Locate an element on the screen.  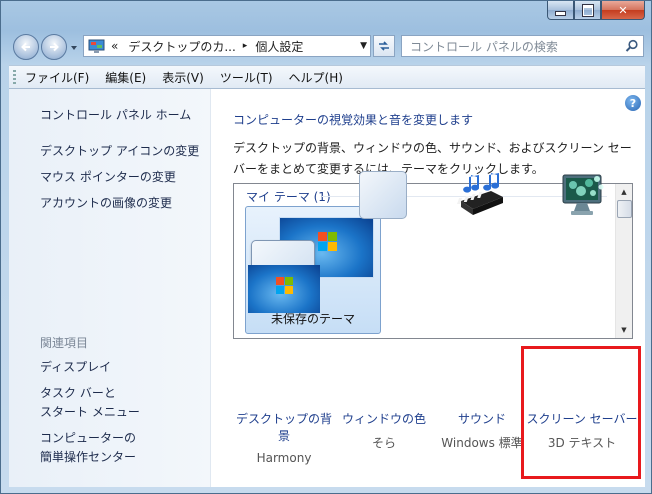
option-window-color-value: そら is located at coordinates (383, 443).